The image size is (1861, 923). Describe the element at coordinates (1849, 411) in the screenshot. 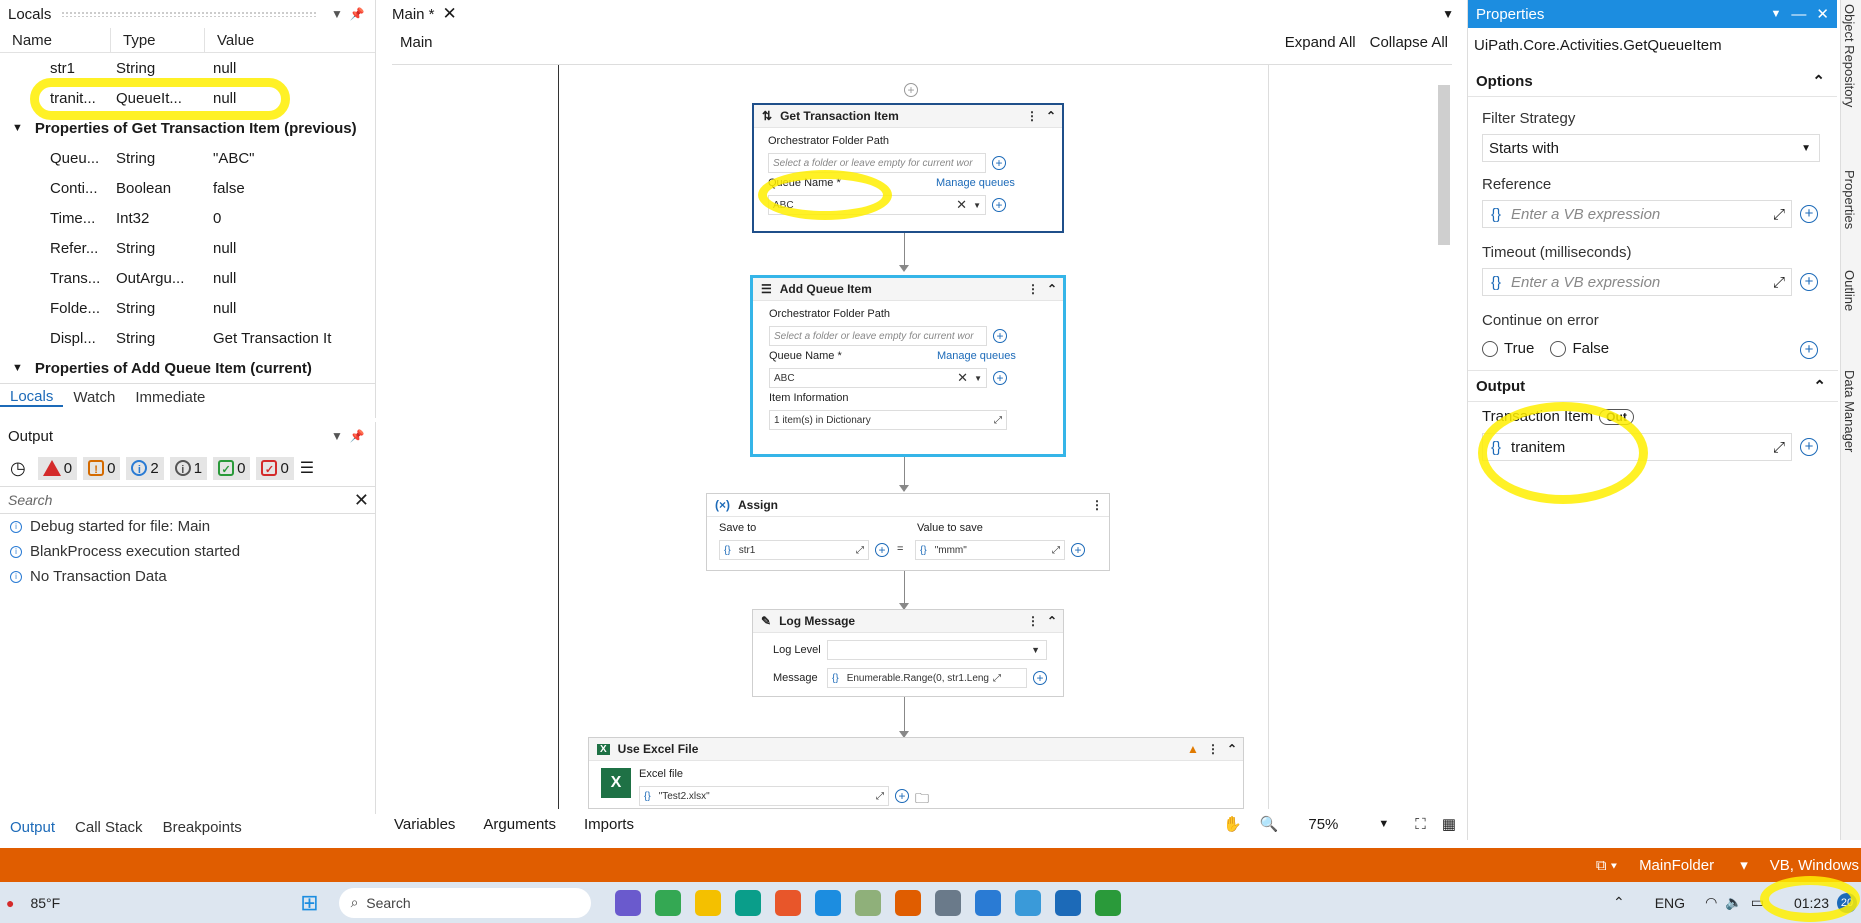

I see `rail-tab-data-manager: Data Manager` at that location.